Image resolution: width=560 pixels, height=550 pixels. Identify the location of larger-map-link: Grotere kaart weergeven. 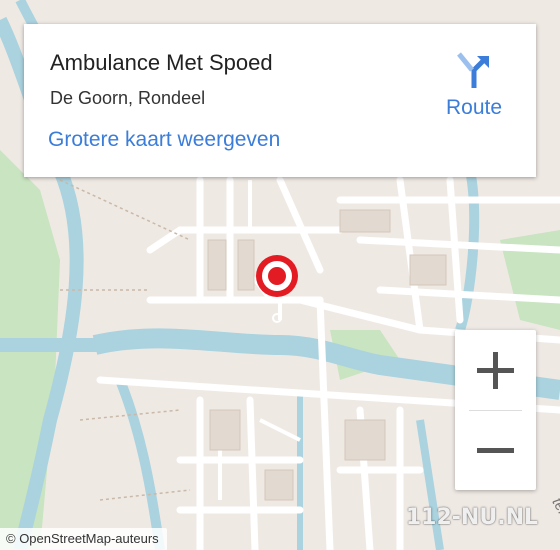
(164, 140).